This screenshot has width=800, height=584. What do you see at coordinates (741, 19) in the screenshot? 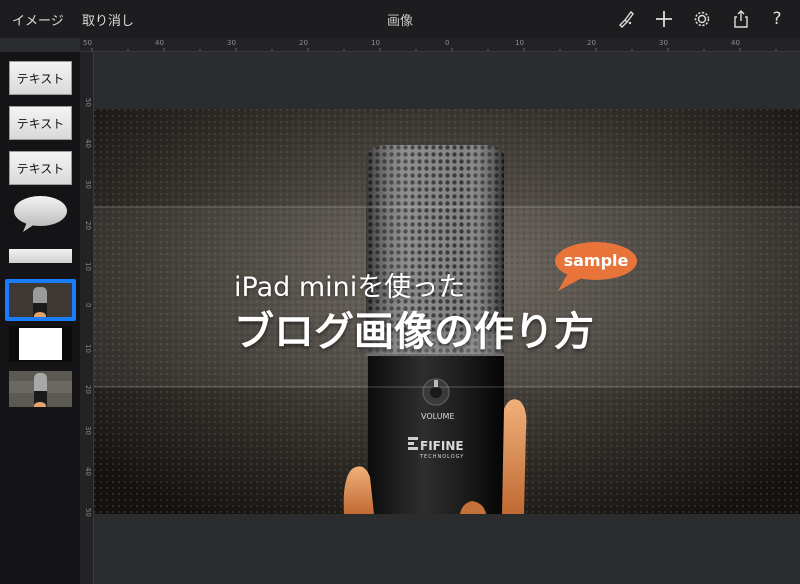
I see `share-icon` at bounding box center [741, 19].